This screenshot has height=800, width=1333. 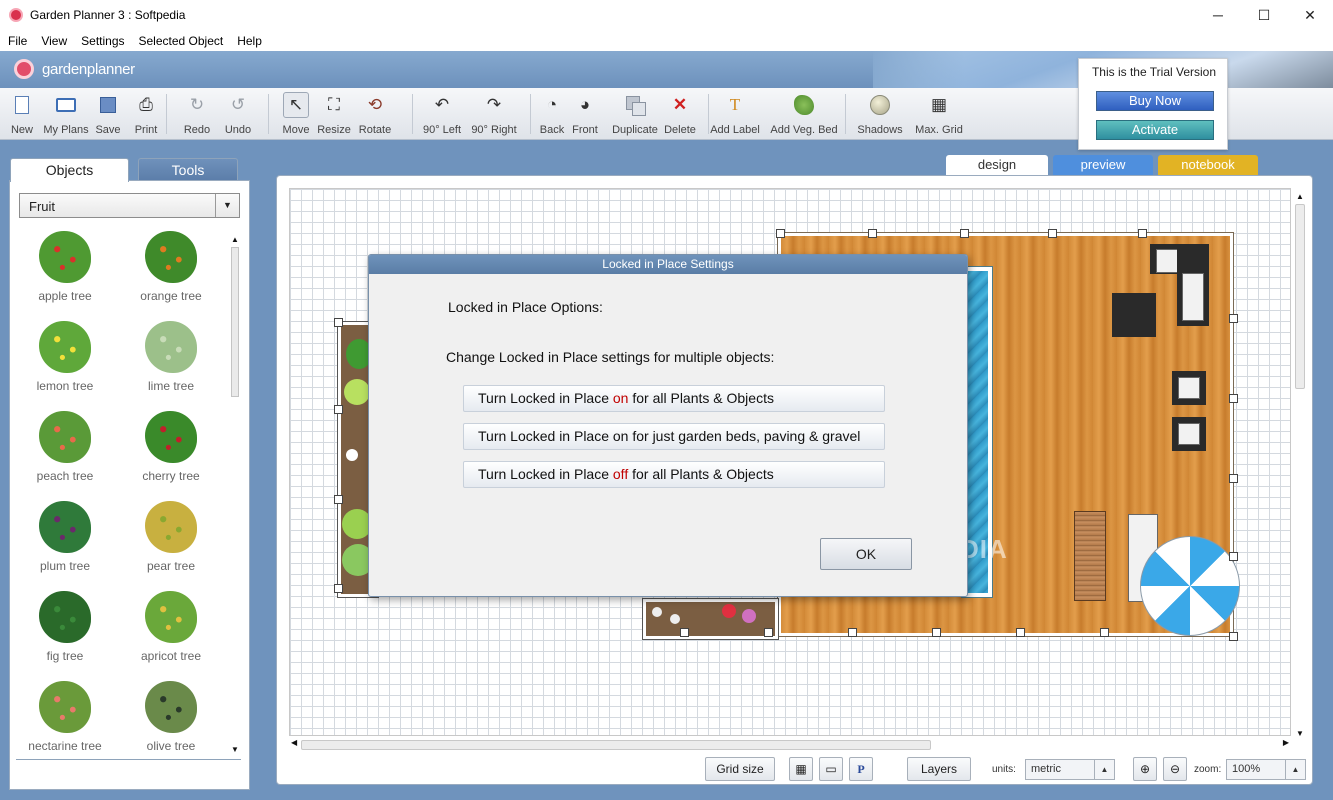 What do you see at coordinates (1208, 165) in the screenshot?
I see `tab-notebook: notebook` at bounding box center [1208, 165].